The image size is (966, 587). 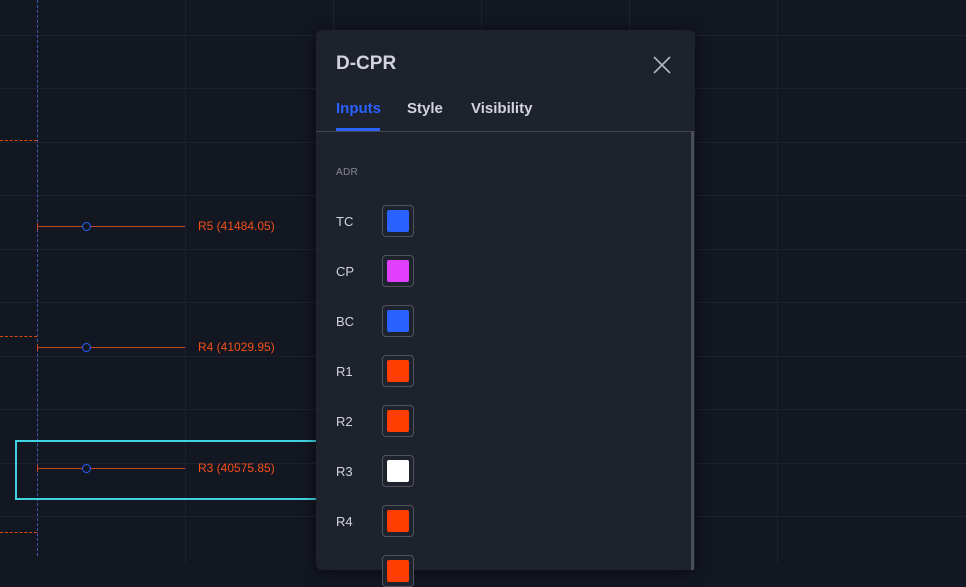 What do you see at coordinates (345, 271) in the screenshot?
I see `input-label-cp: CP` at bounding box center [345, 271].